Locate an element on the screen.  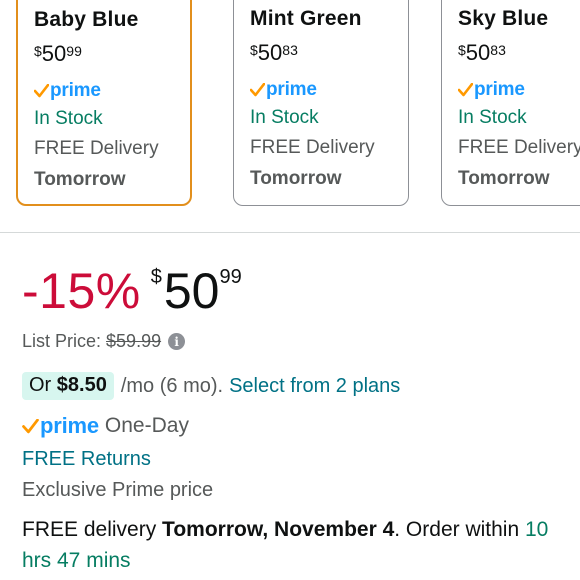
prime-logo-text: prime is located at coordinates (69, 425).